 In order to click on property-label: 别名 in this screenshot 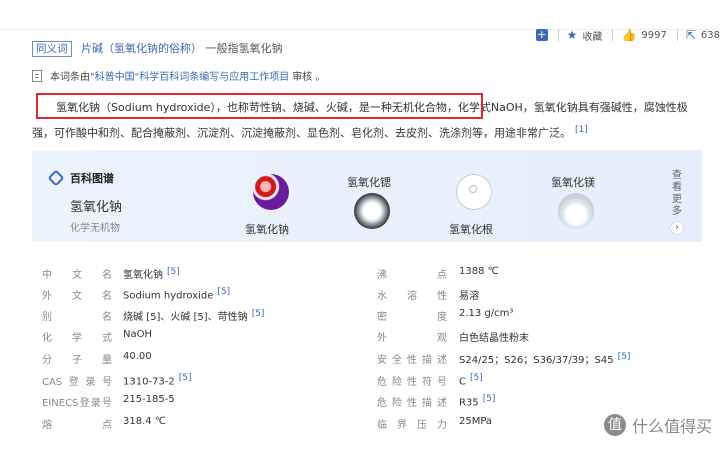, I will do `click(77, 317)`.